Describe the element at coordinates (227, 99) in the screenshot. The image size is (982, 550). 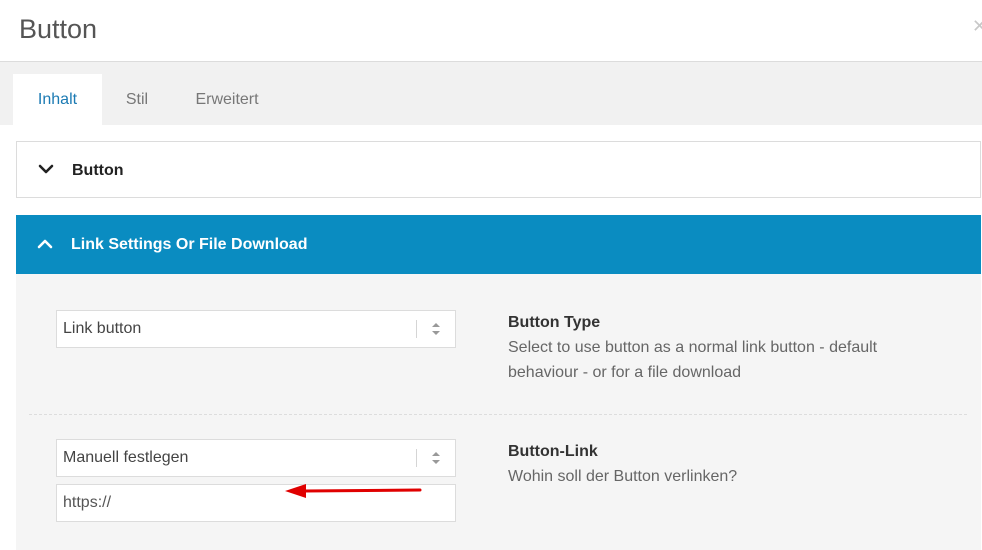
I see `tab-erweitert: Erweitert` at that location.